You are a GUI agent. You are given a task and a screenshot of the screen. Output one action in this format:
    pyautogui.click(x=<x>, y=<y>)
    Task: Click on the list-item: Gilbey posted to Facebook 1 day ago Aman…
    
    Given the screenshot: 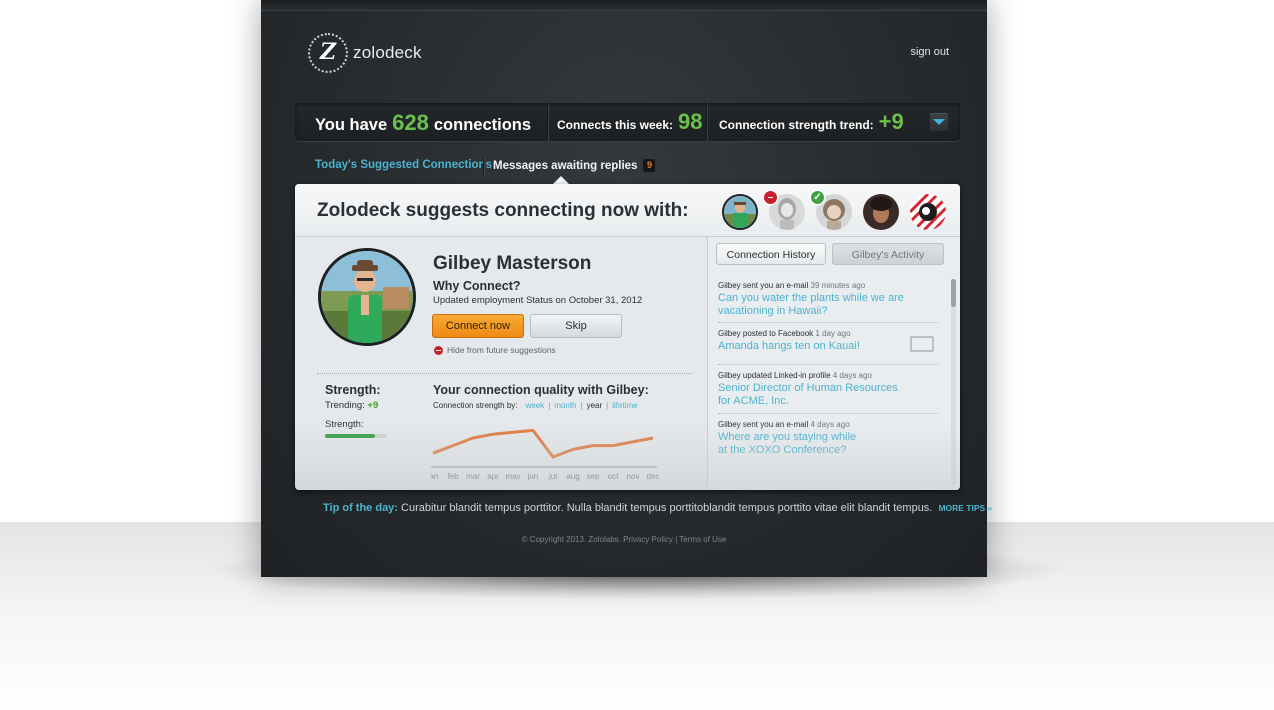 What is the action you would take?
    pyautogui.click(x=829, y=341)
    